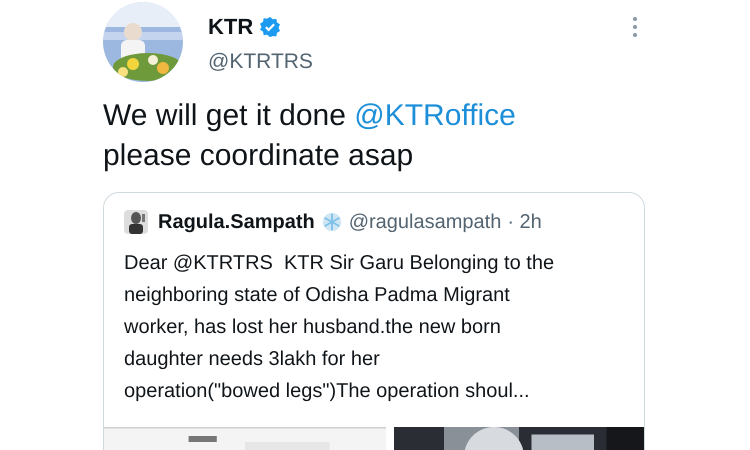  Describe the element at coordinates (310, 136) in the screenshot. I see `tweet-text: We will get it done @KTRoffice please coordinate asap` at that location.